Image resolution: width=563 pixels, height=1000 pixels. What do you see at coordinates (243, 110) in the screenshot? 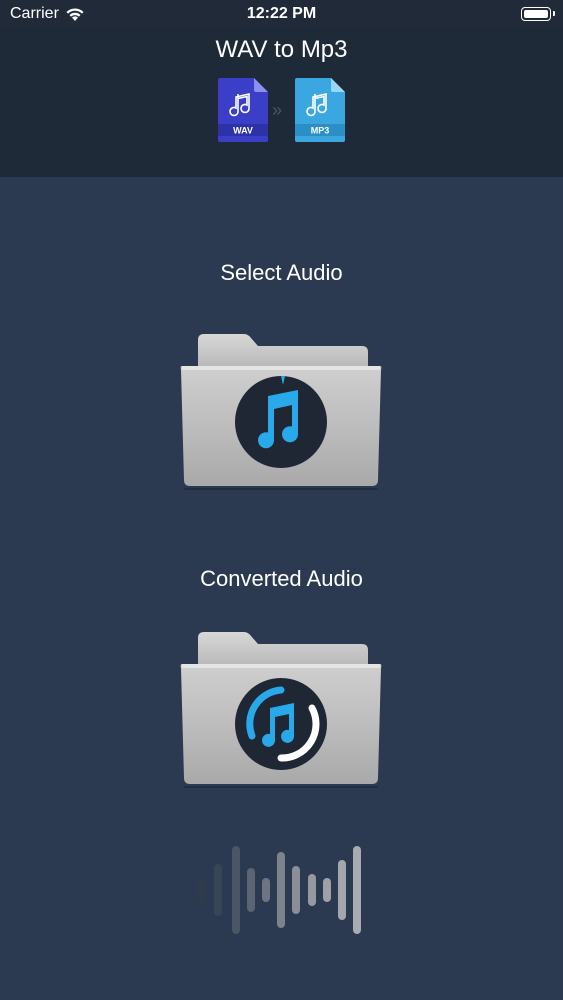
I see `wav-file-icon: WAV` at bounding box center [243, 110].